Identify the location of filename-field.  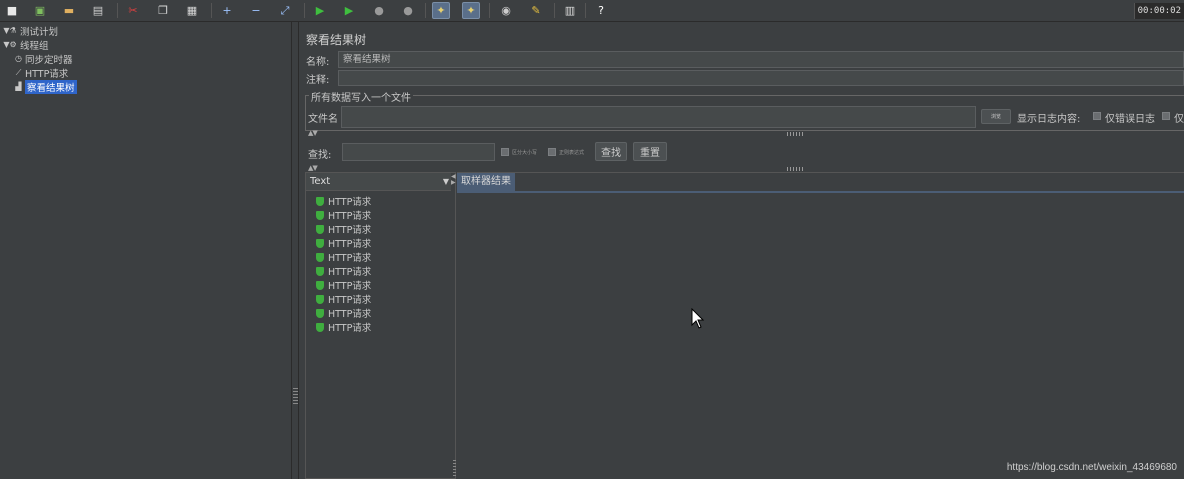
(658, 117).